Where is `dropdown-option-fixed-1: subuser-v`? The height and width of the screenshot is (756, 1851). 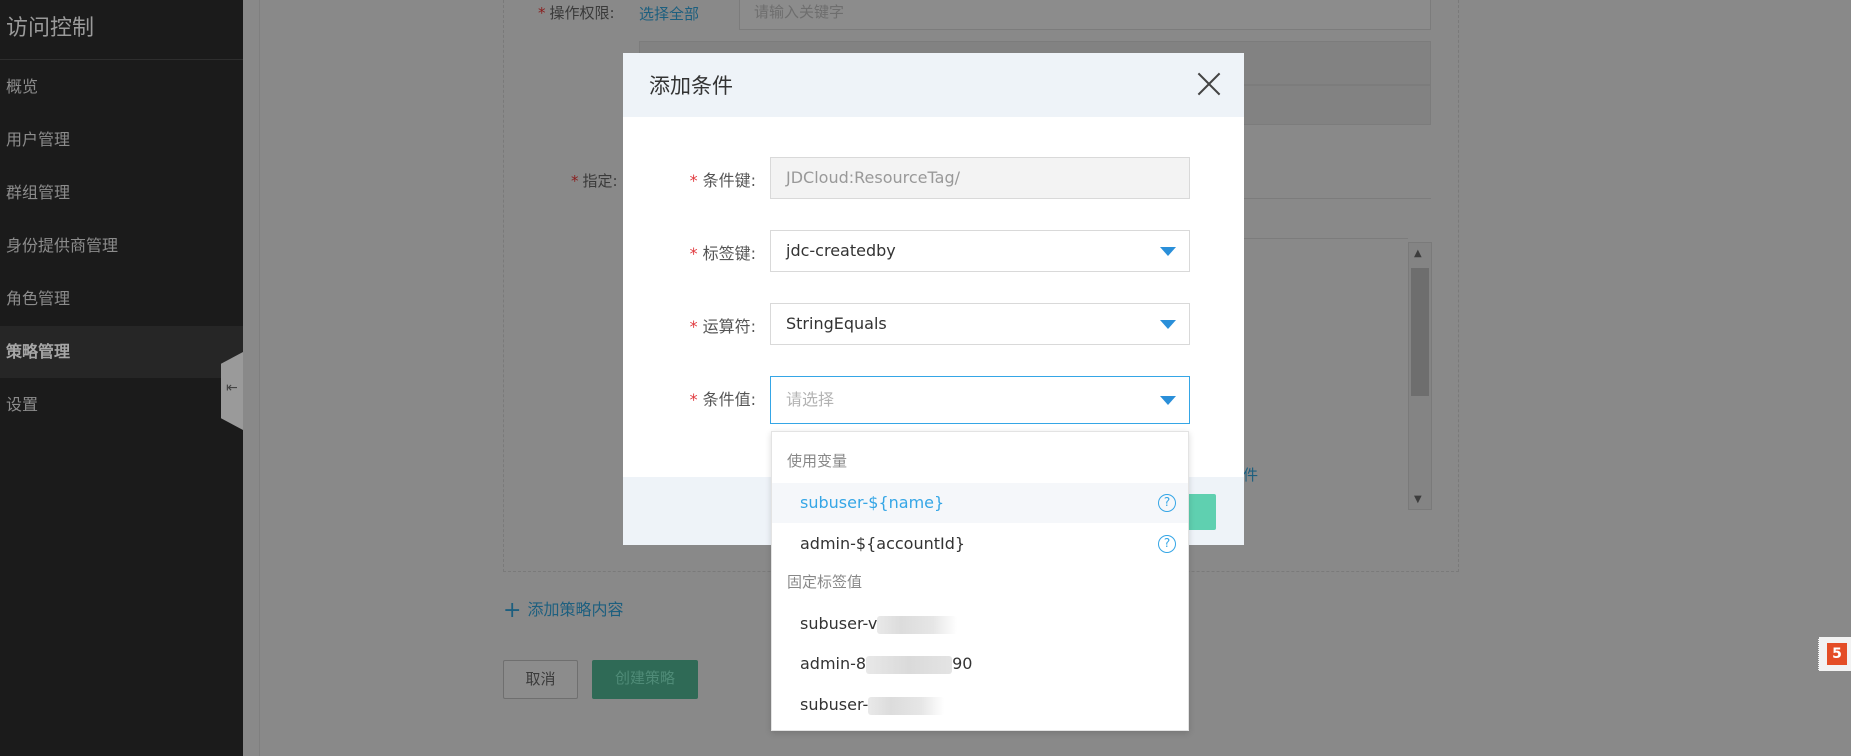 dropdown-option-fixed-1: subuser-v is located at coordinates (980, 624).